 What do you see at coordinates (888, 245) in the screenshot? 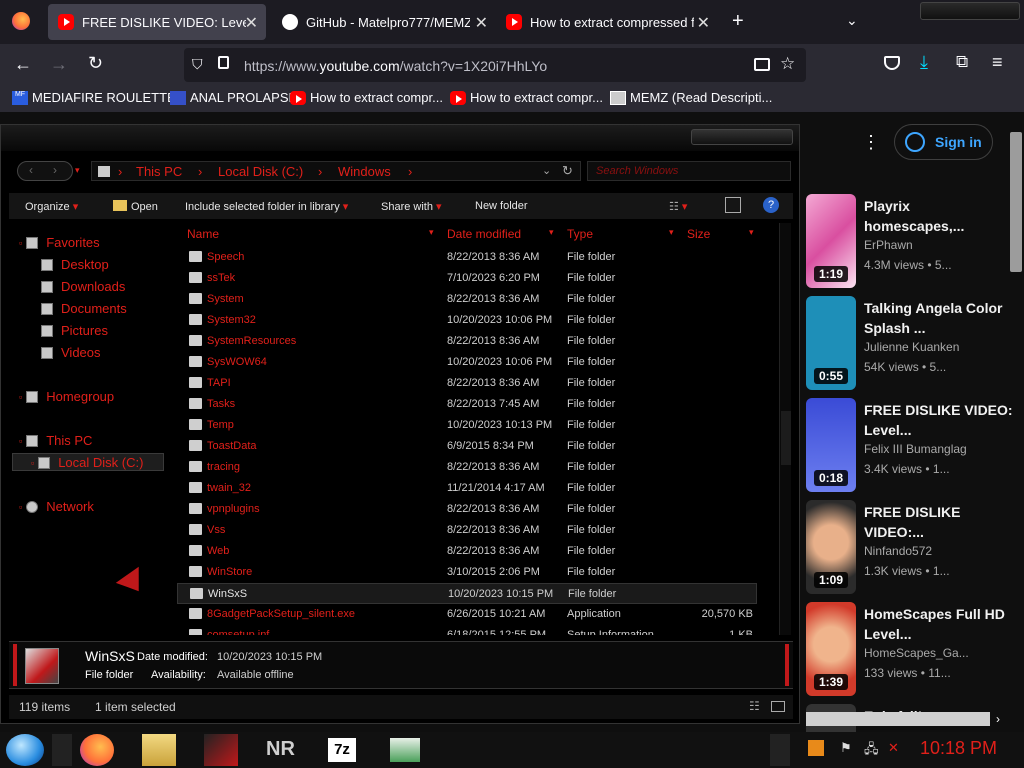
I see `video-channel: ErPhawn` at bounding box center [888, 245].